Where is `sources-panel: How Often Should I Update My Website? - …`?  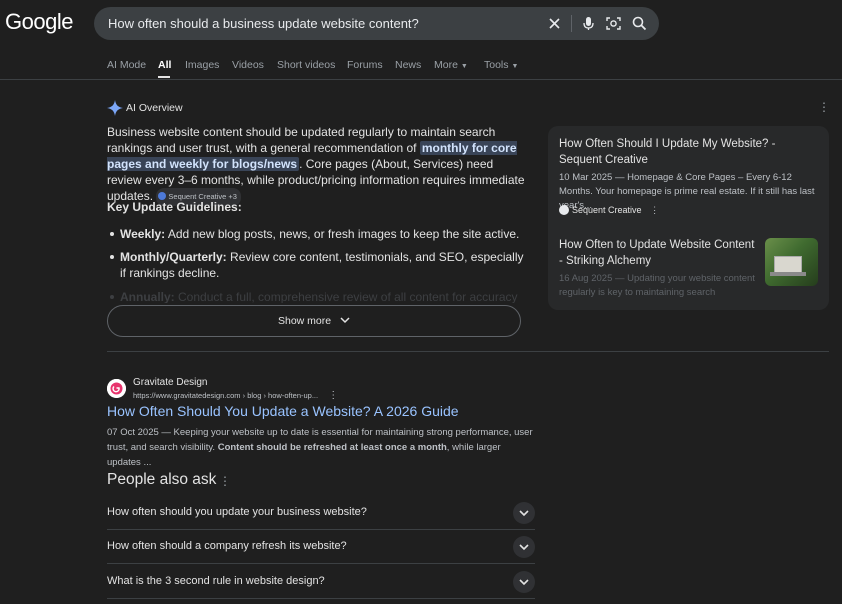 sources-panel: How Often Should I Update My Website? - … is located at coordinates (688, 218).